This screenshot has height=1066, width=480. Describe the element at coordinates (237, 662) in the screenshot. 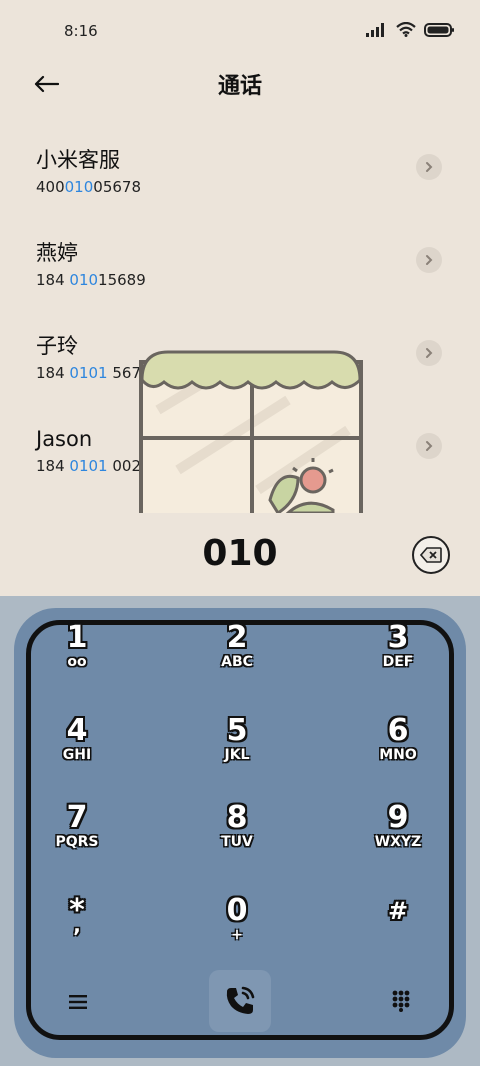

I see `key-2: 2 ABC` at that location.